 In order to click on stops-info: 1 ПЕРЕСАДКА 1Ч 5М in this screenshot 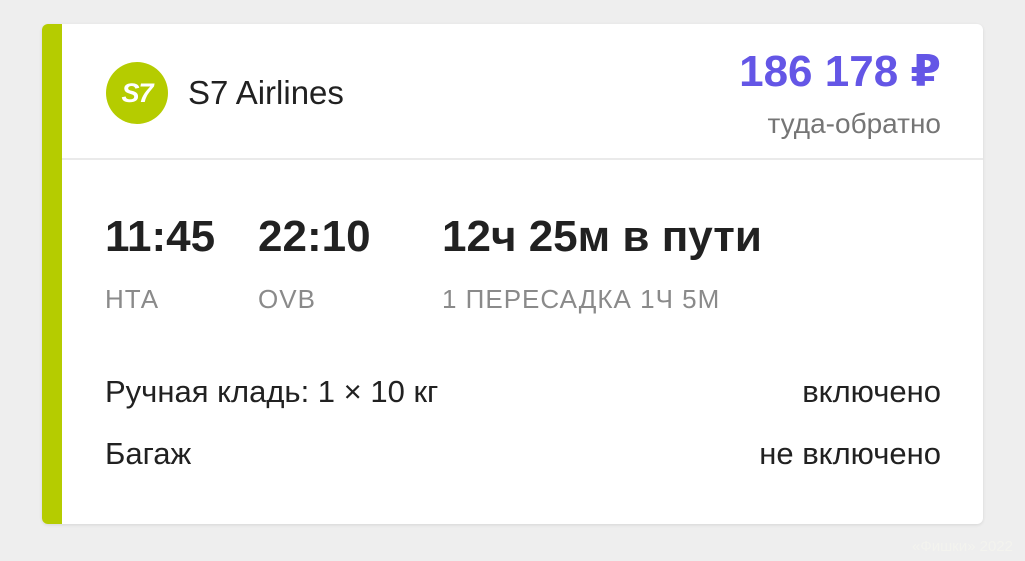, I will do `click(581, 299)`.